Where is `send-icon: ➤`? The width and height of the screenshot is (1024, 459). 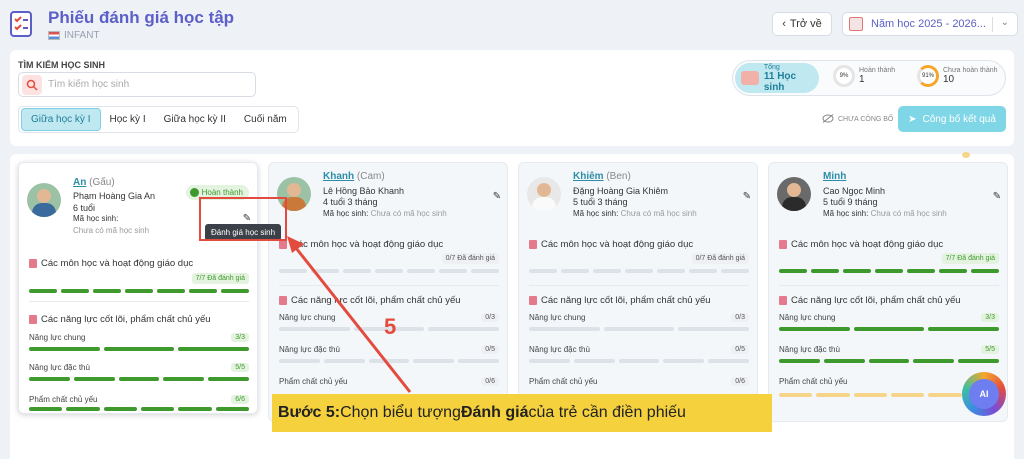 send-icon: ➤ is located at coordinates (912, 119).